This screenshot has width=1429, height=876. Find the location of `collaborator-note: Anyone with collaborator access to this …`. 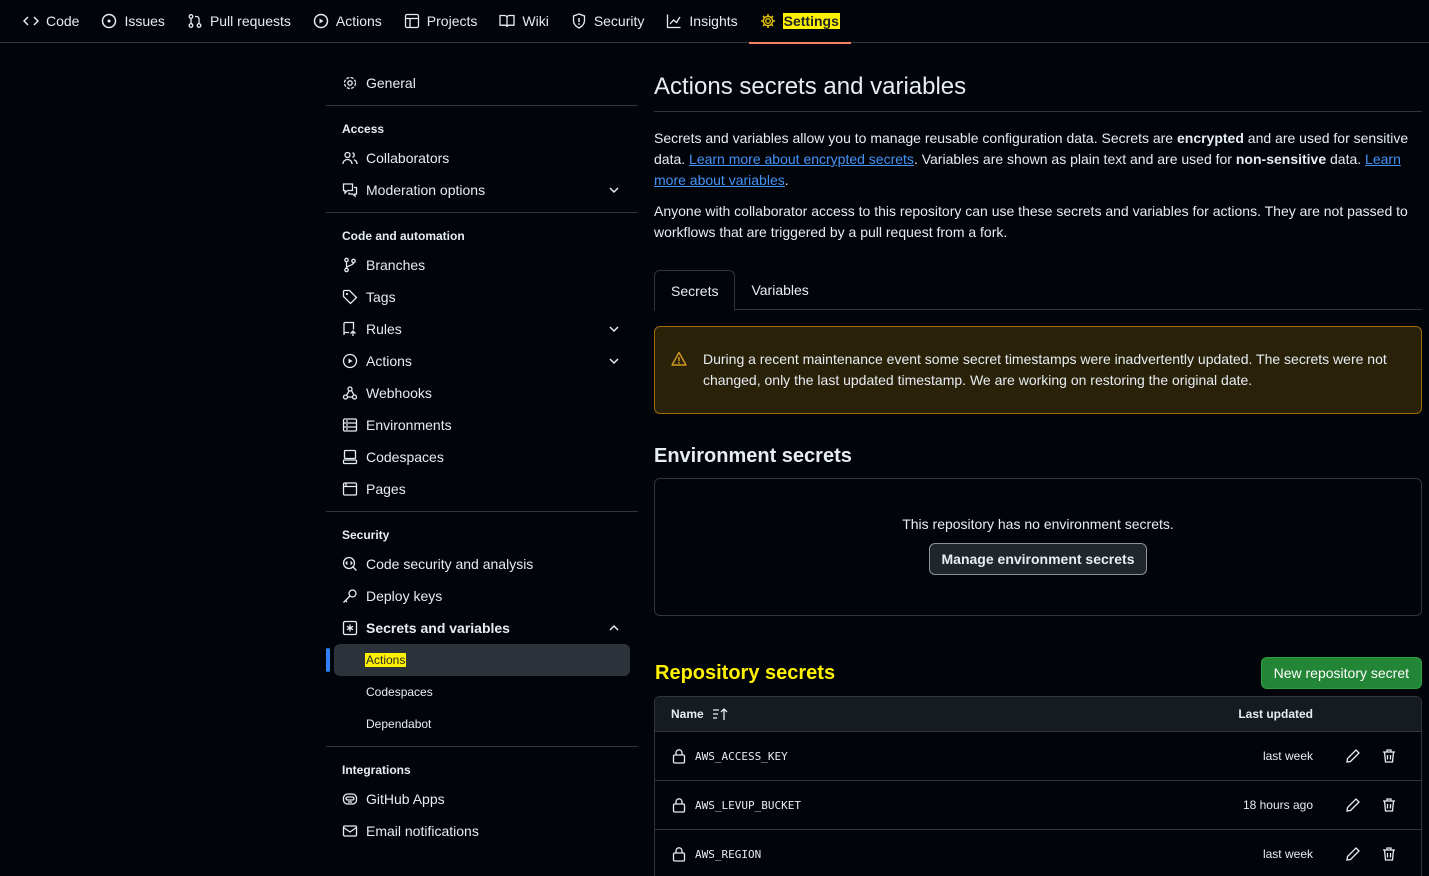

collaborator-note: Anyone with collaborator access to this … is located at coordinates (1031, 221).